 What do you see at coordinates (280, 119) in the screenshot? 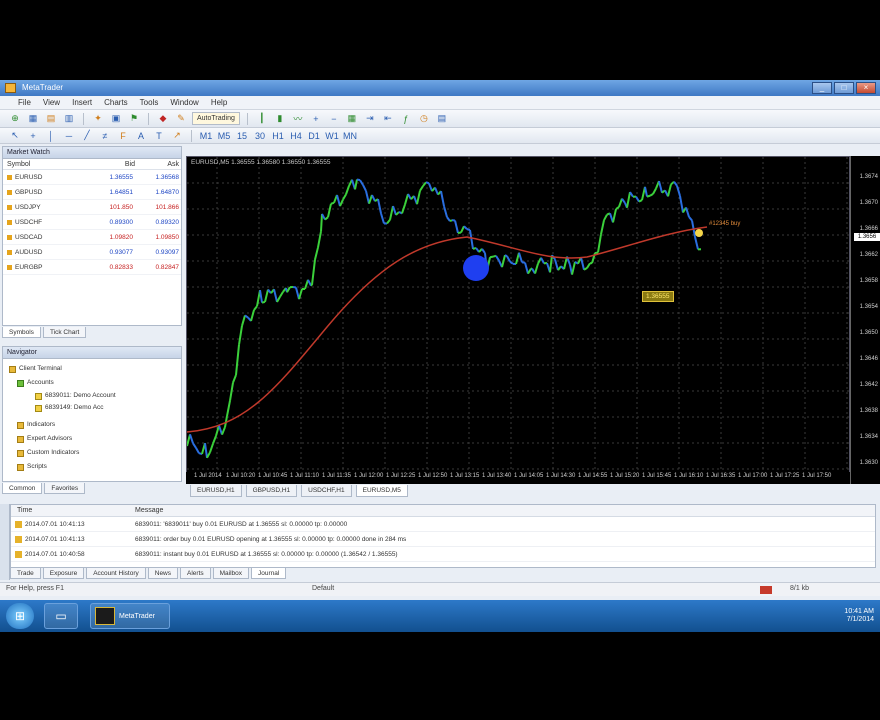
I see `candlestick-icon: ▮` at bounding box center [280, 119].